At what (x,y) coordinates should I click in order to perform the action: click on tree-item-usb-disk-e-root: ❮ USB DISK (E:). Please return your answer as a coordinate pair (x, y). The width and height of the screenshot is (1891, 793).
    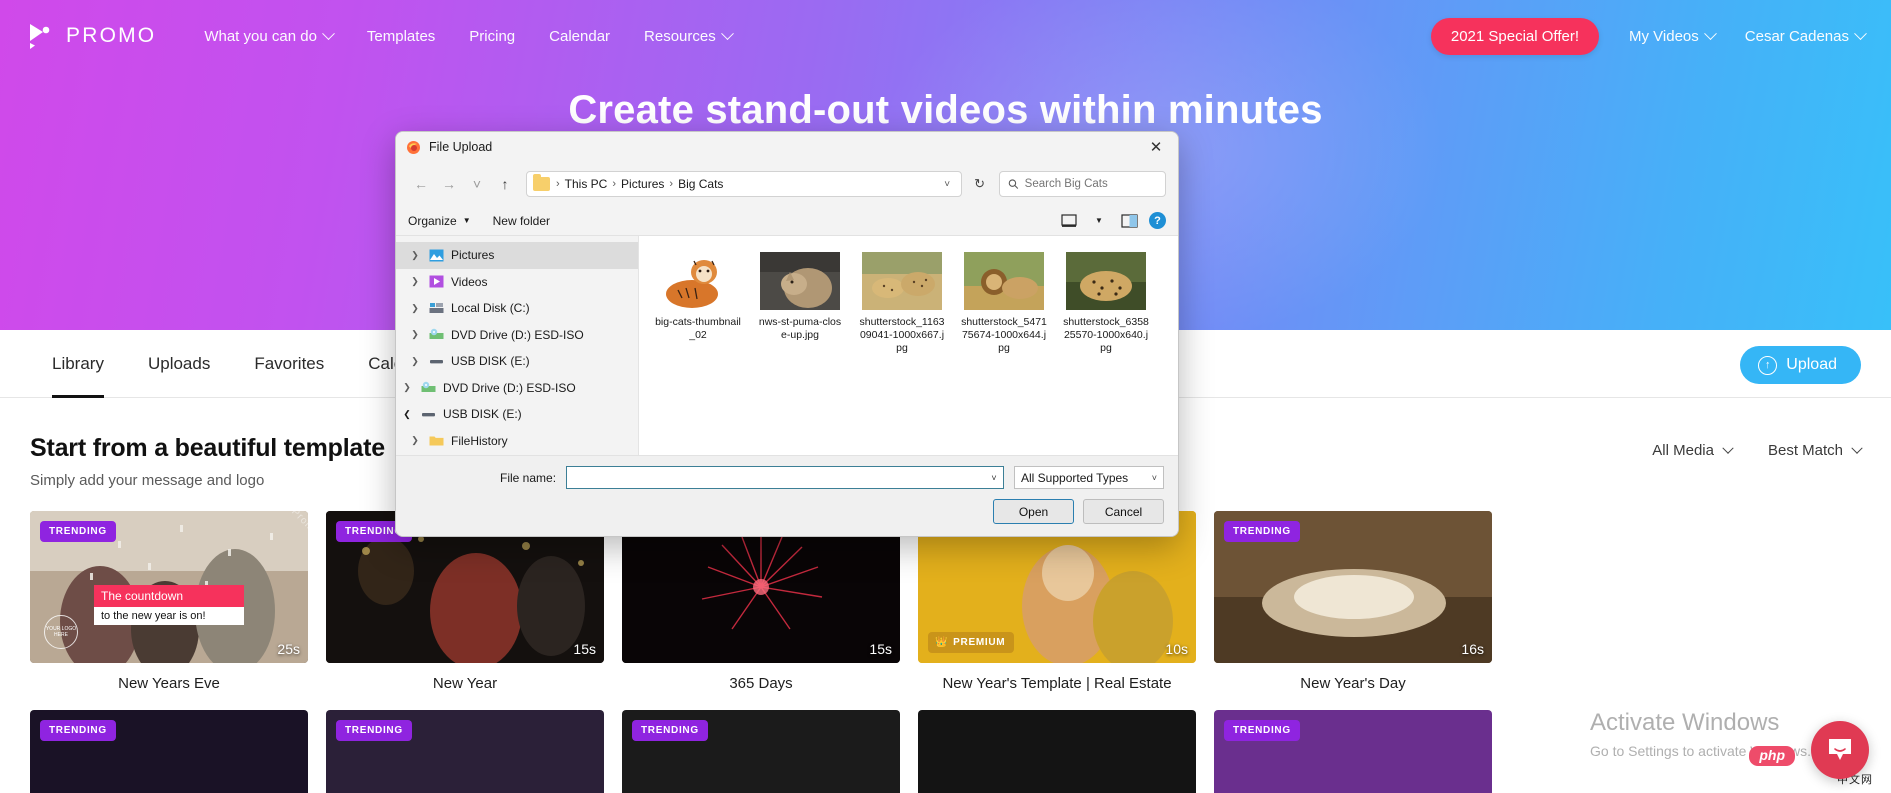
    Looking at the image, I should click on (517, 414).